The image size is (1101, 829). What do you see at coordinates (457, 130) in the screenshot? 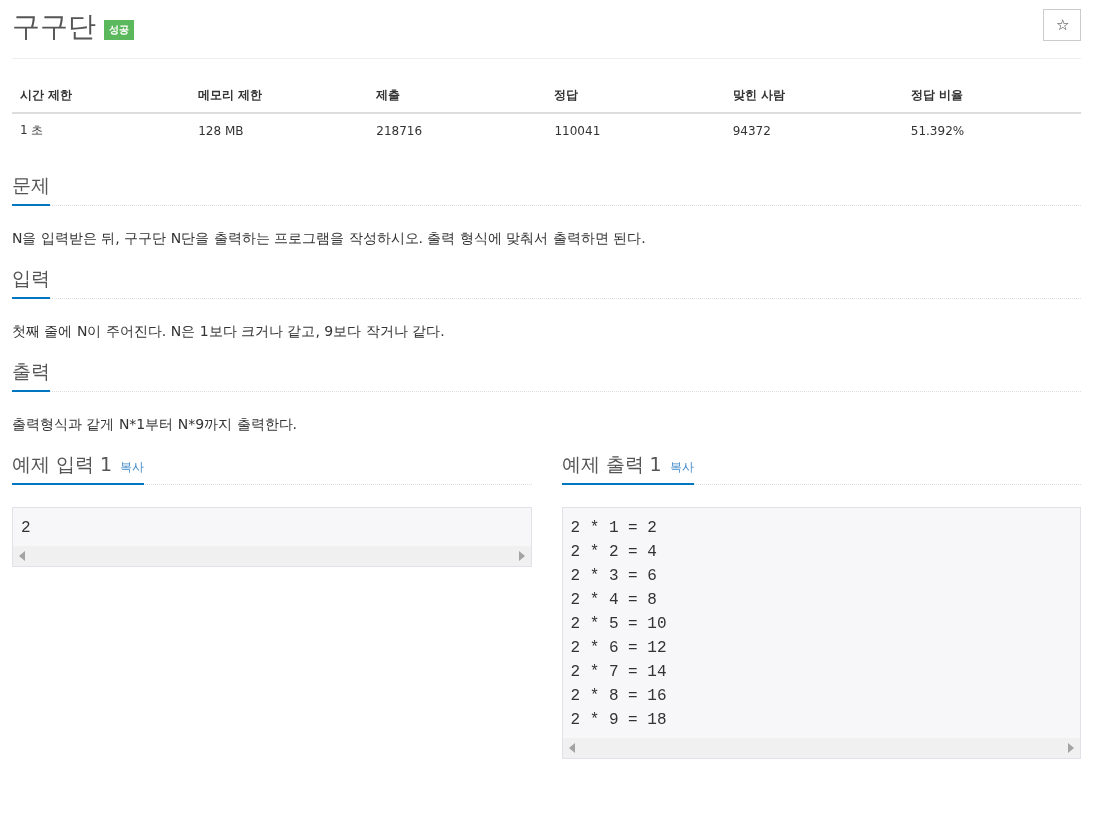
I see `table-cell: 218716` at bounding box center [457, 130].